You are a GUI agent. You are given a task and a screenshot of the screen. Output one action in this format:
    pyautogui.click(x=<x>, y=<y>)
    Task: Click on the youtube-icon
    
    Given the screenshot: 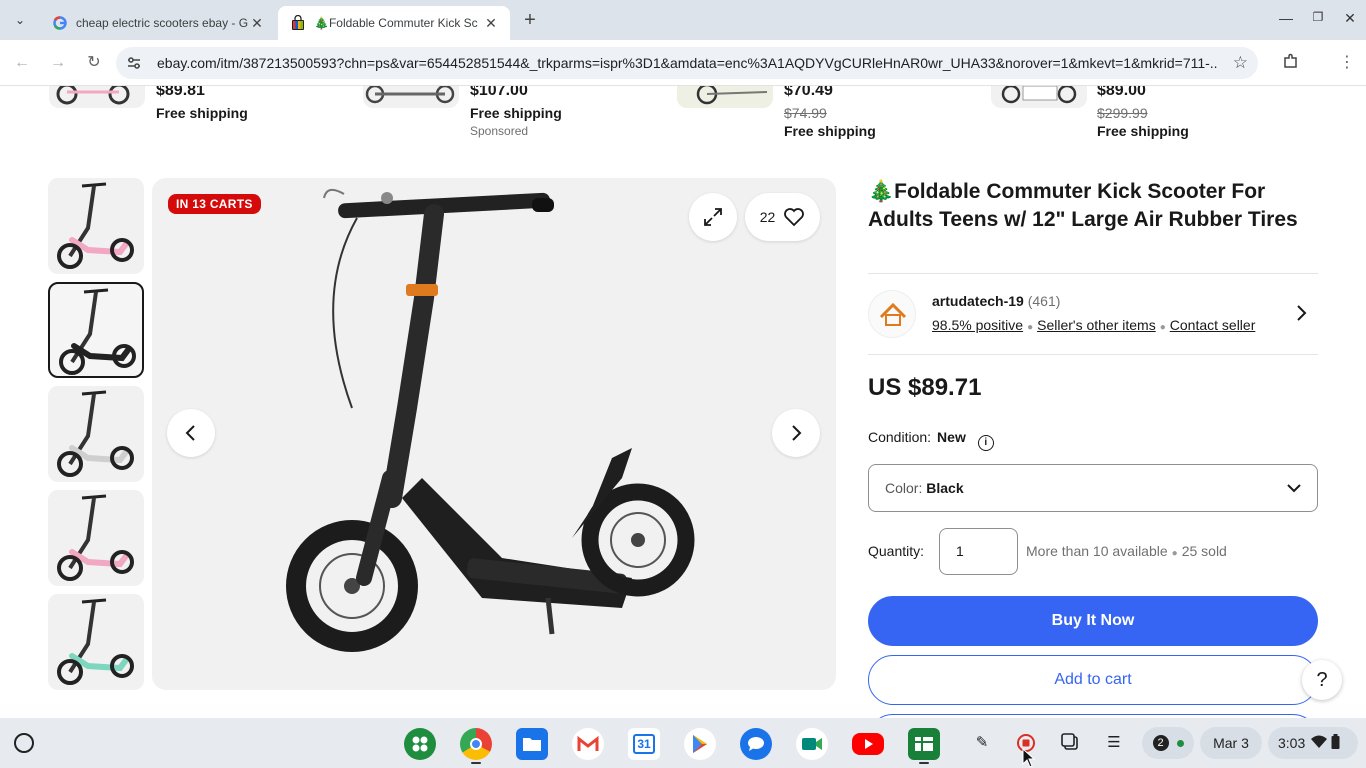 What is the action you would take?
    pyautogui.click(x=868, y=744)
    